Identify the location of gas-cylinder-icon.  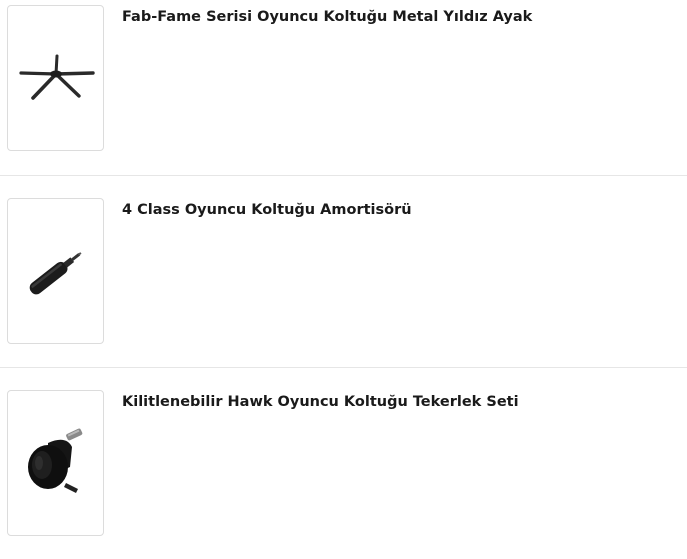
(55, 273).